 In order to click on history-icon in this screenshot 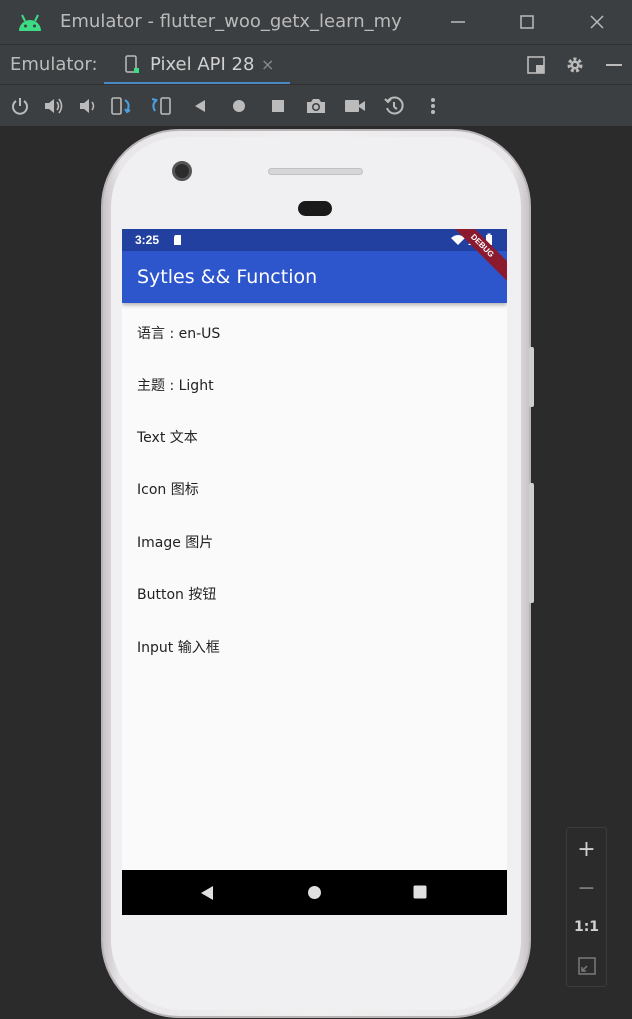, I will do `click(394, 105)`.